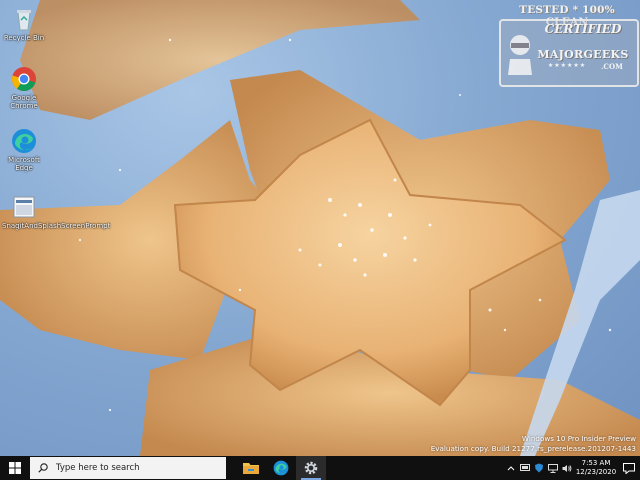 The image size is (640, 480). Describe the element at coordinates (567, 65) in the screenshot. I see `watermark-stars: ★★★★★★` at that location.